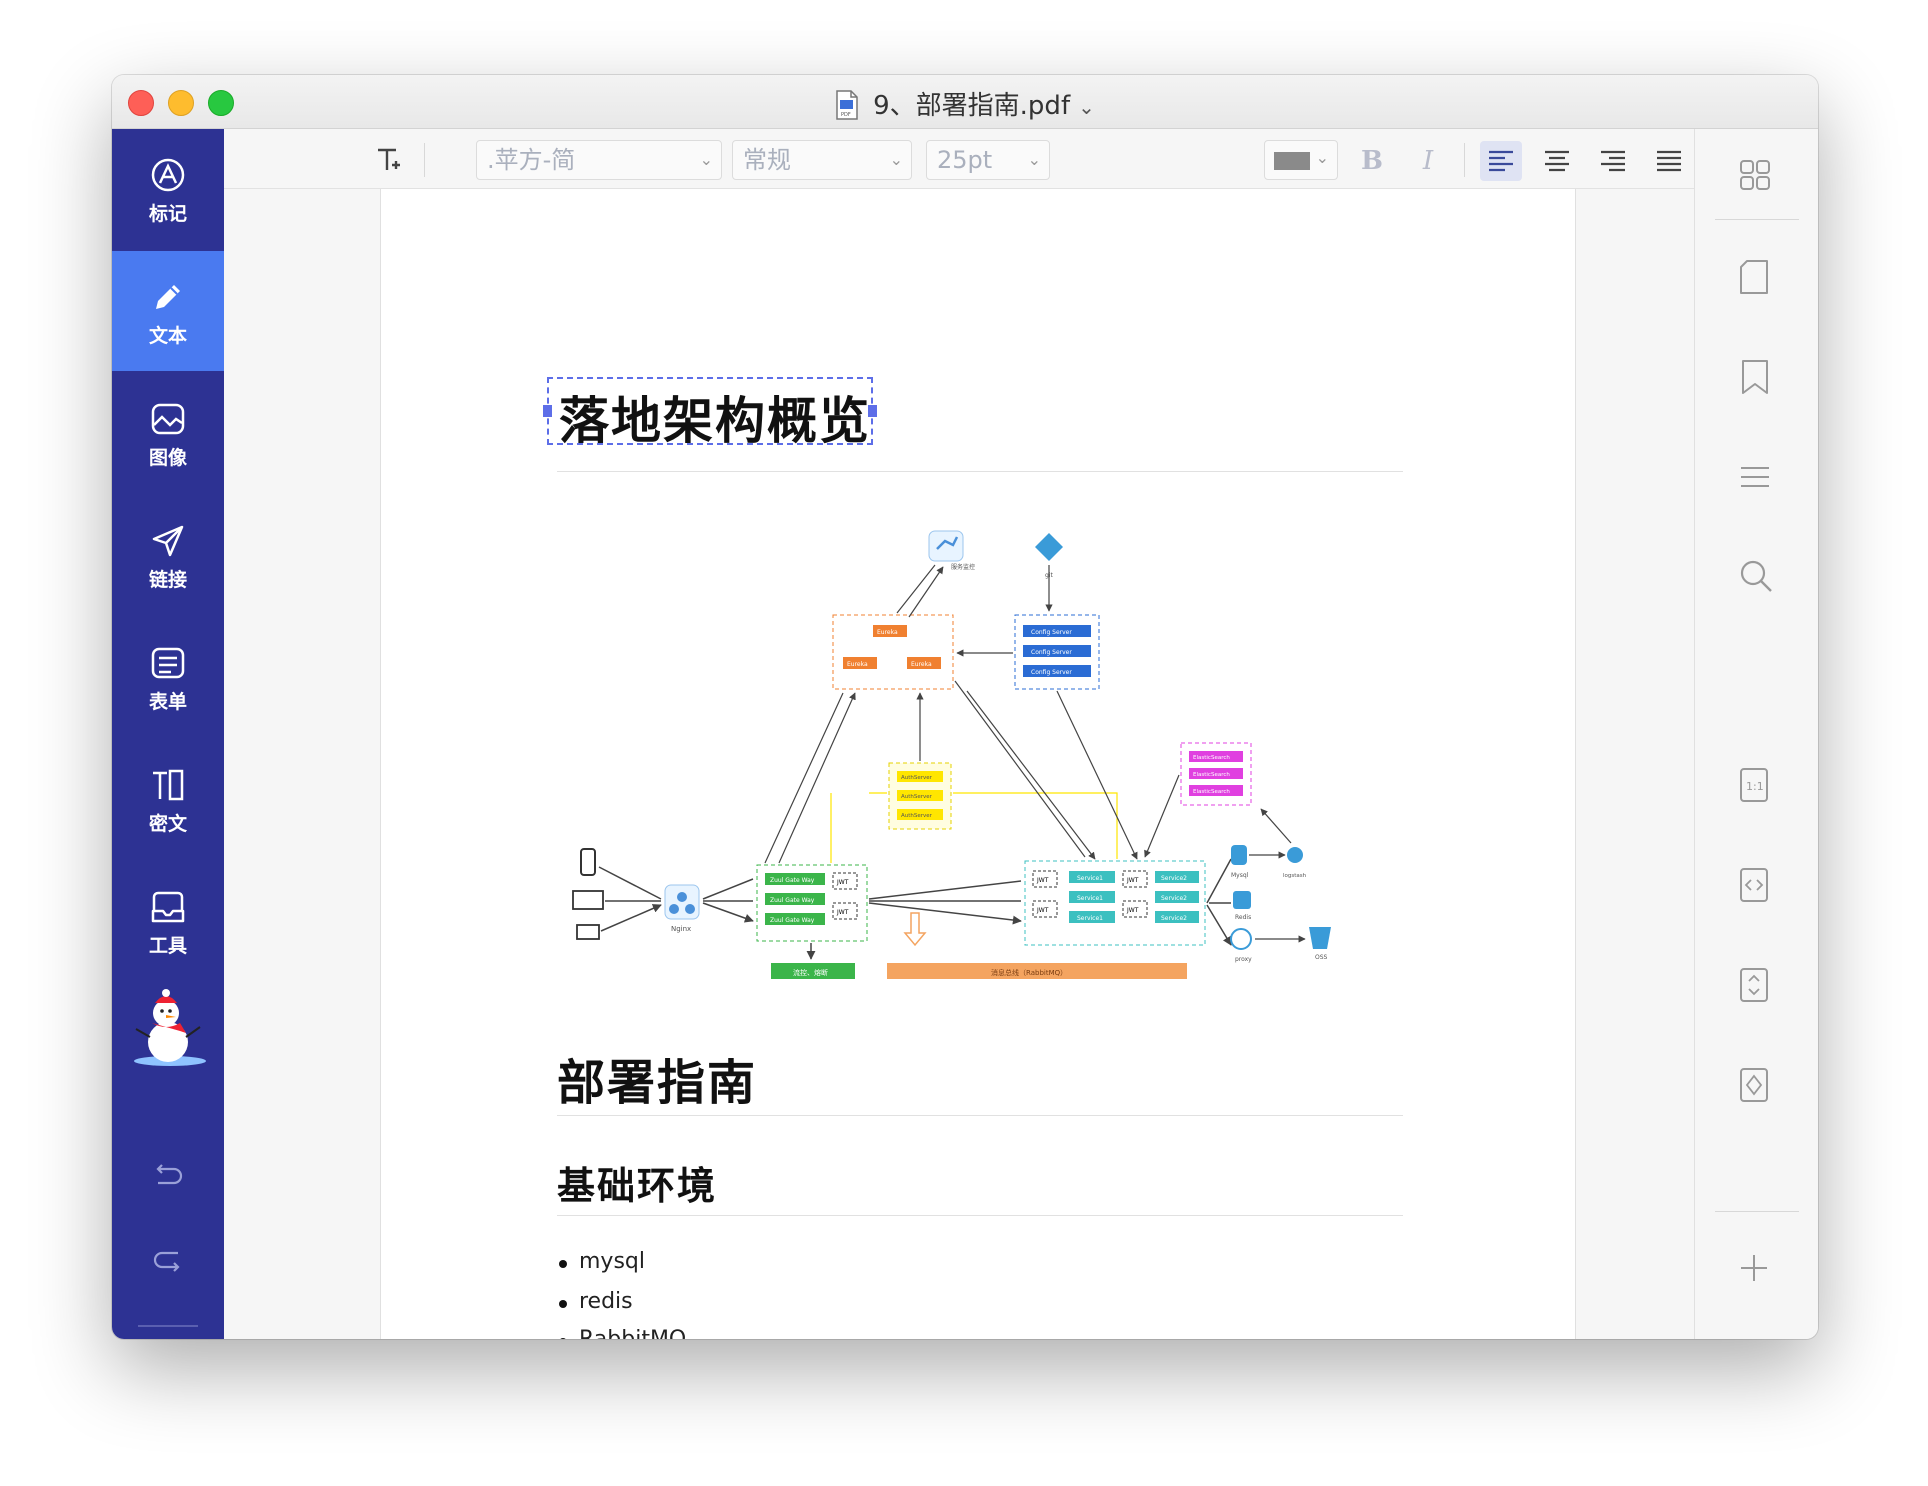  What do you see at coordinates (637, 1182) in the screenshot?
I see `subsection-heading: 基础环境` at bounding box center [637, 1182].